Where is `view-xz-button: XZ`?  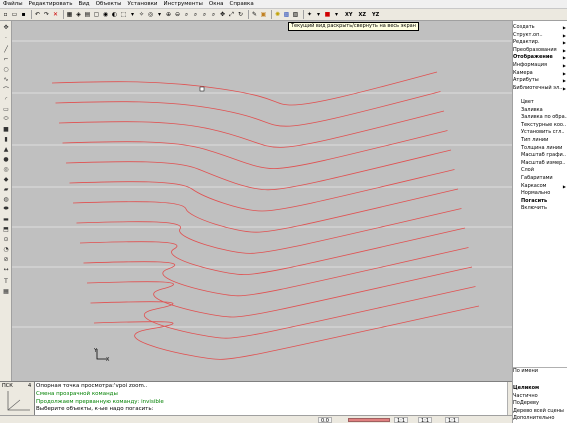 view-xz-button: XZ is located at coordinates (361, 15).